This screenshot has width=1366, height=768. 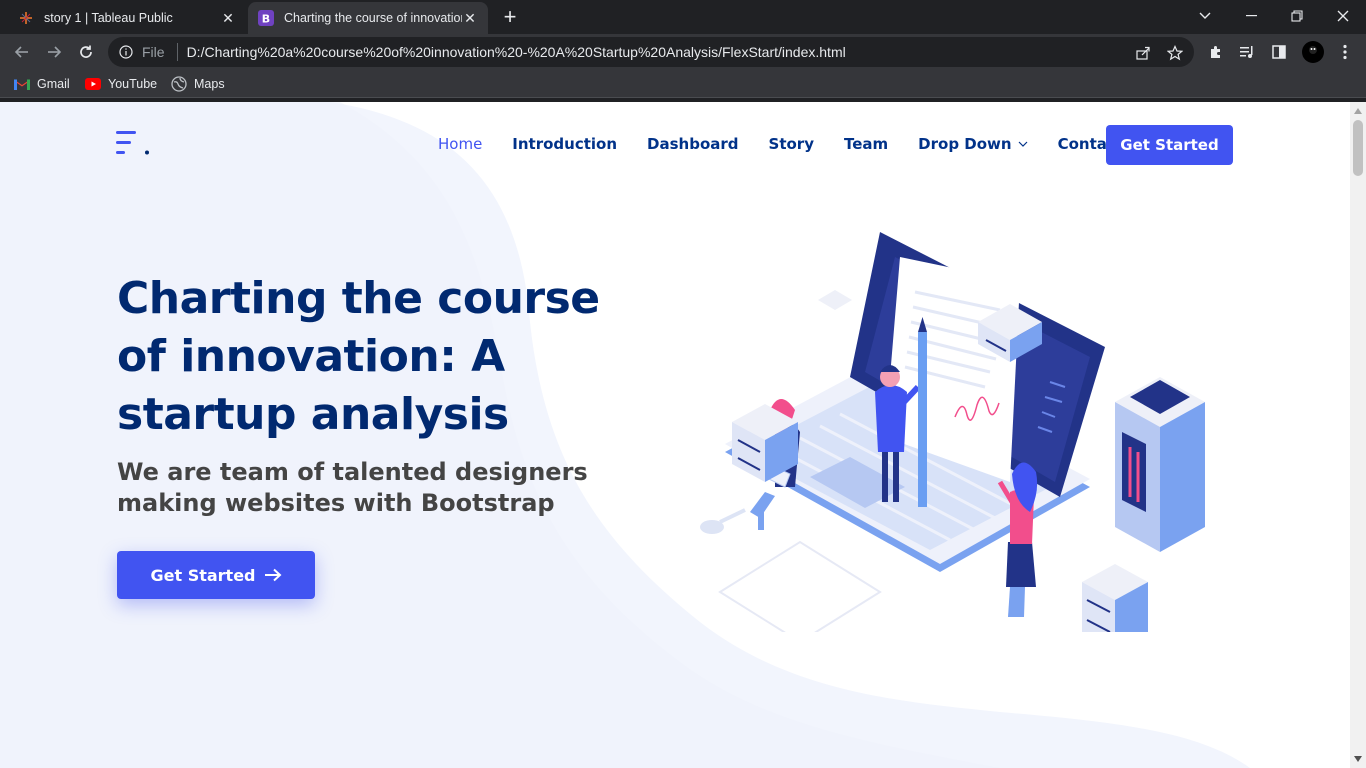 I want to click on back-icon, so click(x=22, y=52).